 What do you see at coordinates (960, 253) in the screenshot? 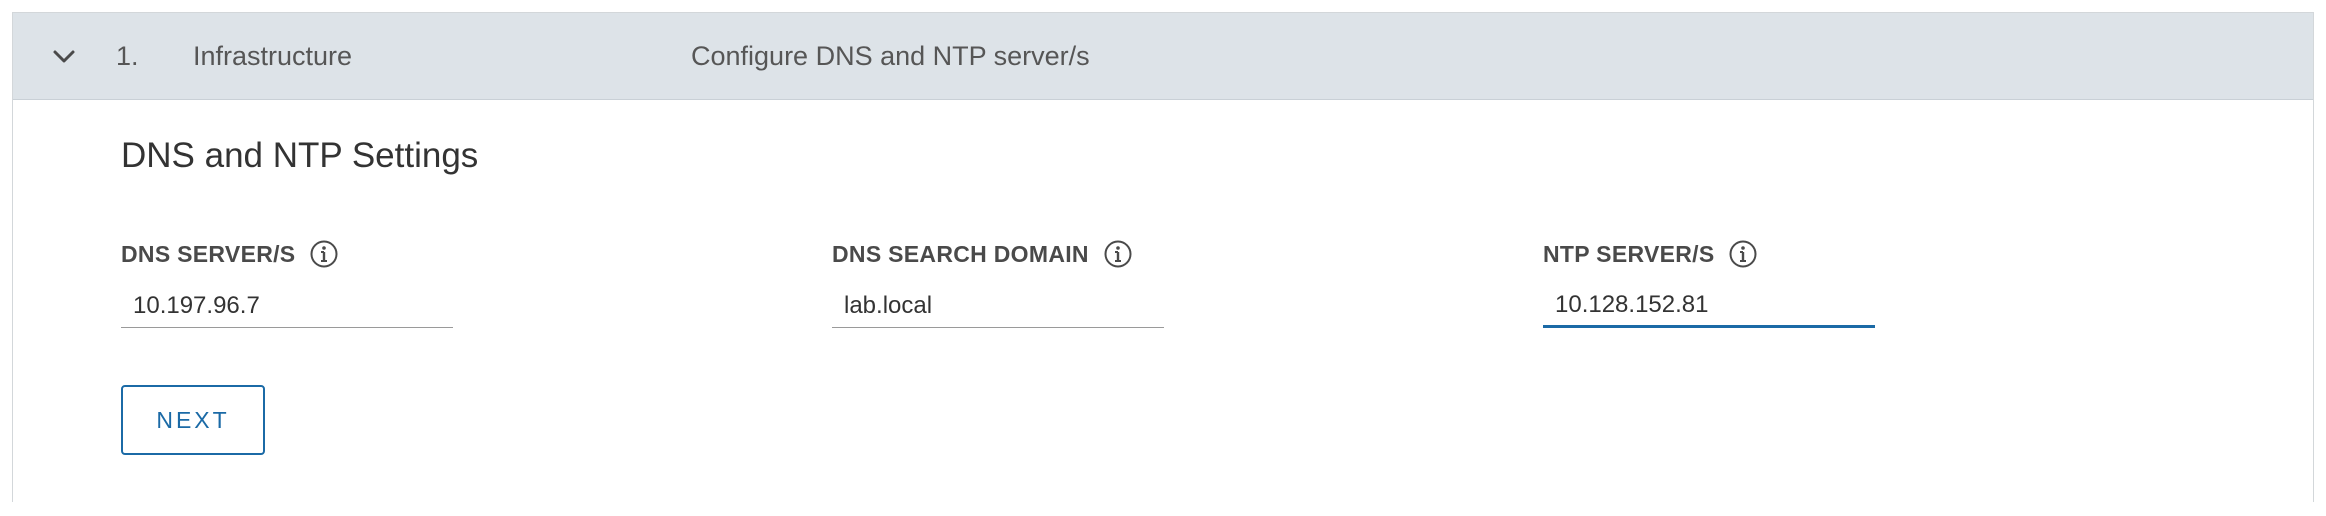
I see `dns-search-domain-label: DNS SEARCH DOMAIN` at bounding box center [960, 253].